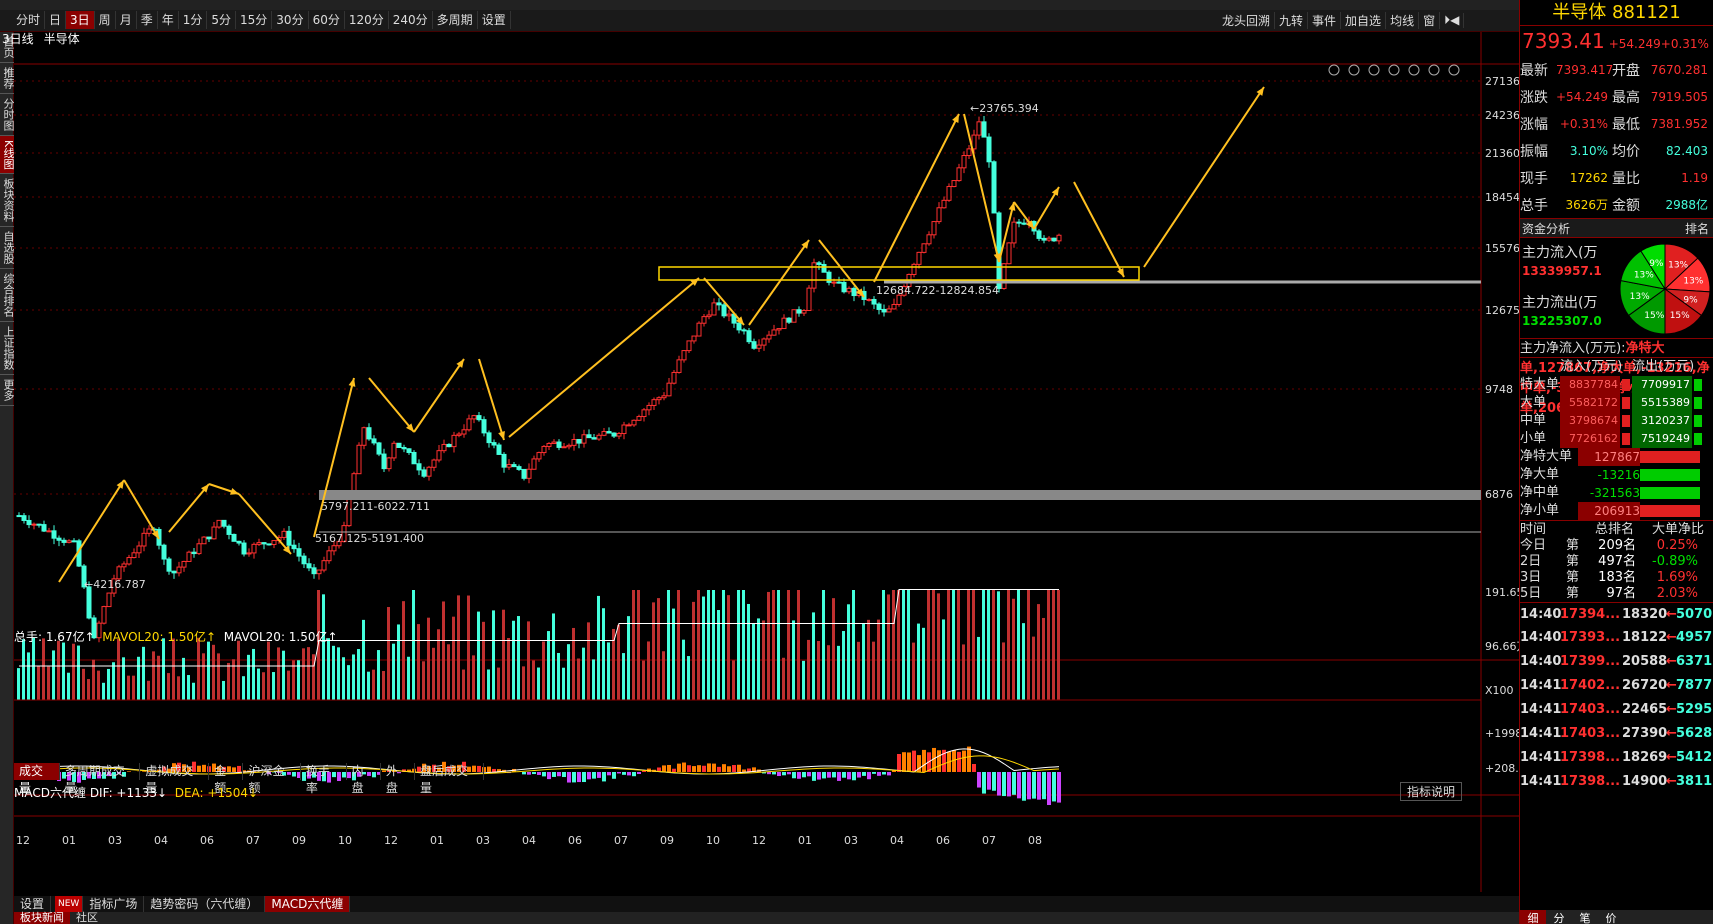 Image resolution: width=1713 pixels, height=924 pixels. I want to click on bottom-tab: NEW, so click(69, 904).